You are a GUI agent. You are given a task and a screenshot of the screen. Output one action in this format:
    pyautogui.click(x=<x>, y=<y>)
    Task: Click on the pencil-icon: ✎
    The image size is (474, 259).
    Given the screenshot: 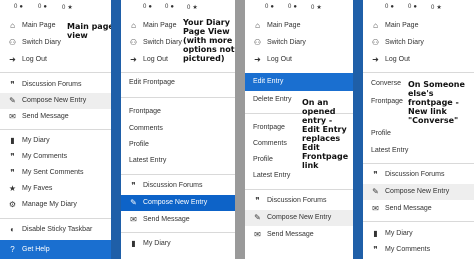 What is the action you would take?
    pyautogui.click(x=375, y=191)
    